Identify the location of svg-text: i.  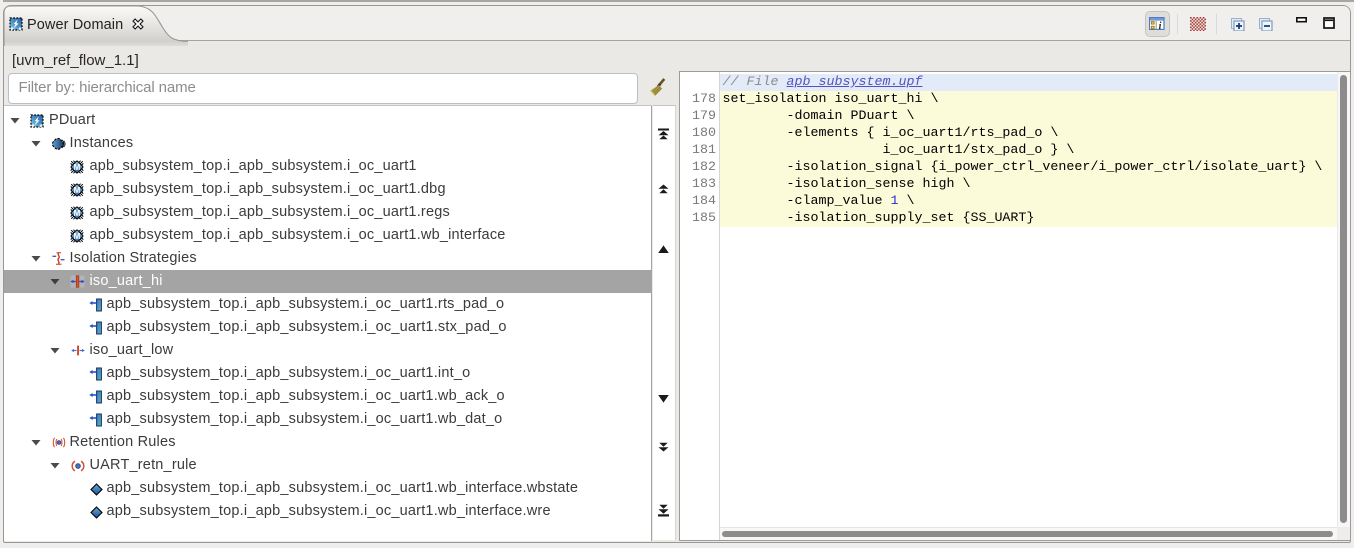
(1160, 25).